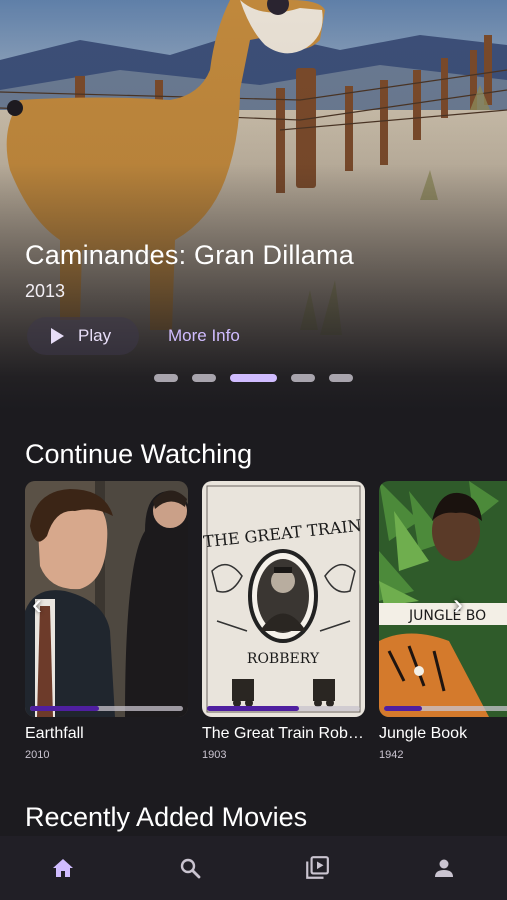 The width and height of the screenshot is (507, 900). What do you see at coordinates (204, 336) in the screenshot?
I see `more-info-button: More Info` at bounding box center [204, 336].